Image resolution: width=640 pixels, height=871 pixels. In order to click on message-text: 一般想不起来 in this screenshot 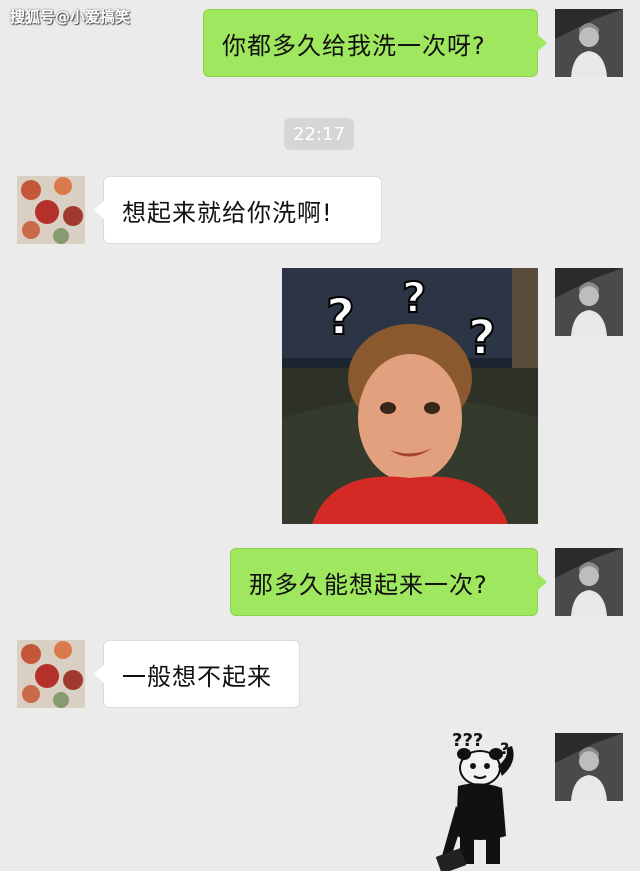, I will do `click(197, 676)`.